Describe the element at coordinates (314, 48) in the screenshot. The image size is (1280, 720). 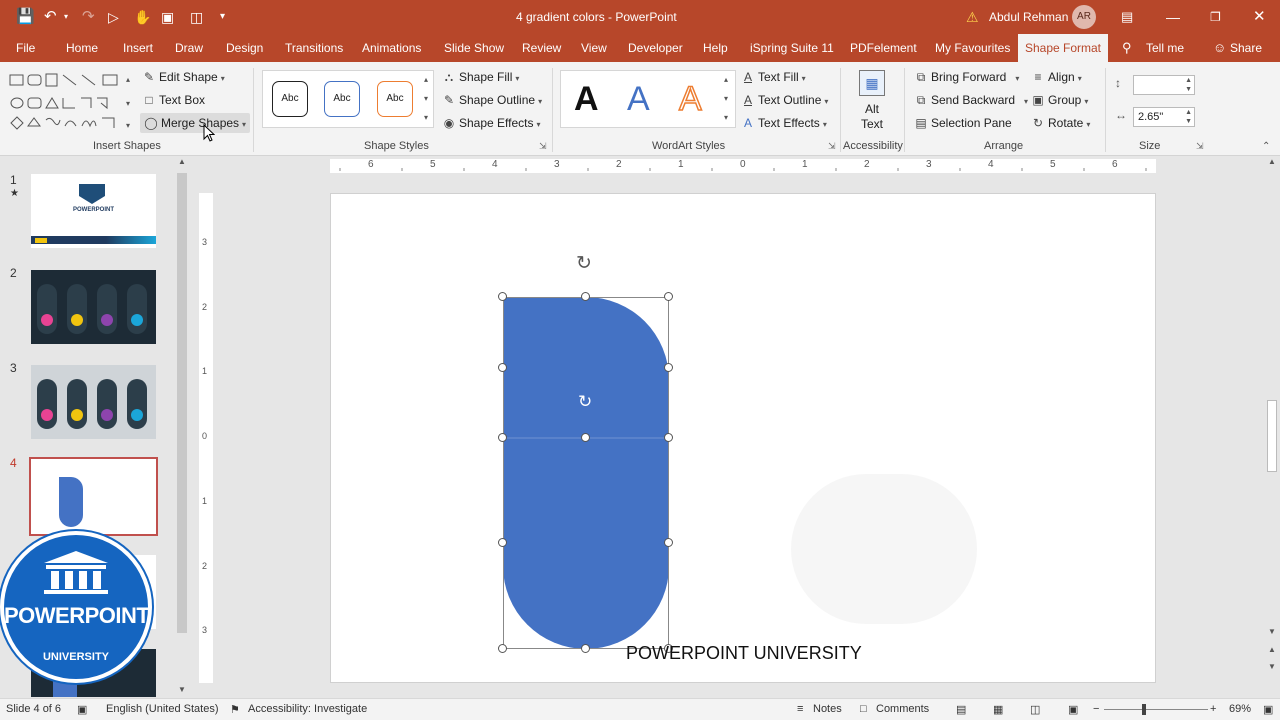
I see `tab-transitions: Transitions` at that location.